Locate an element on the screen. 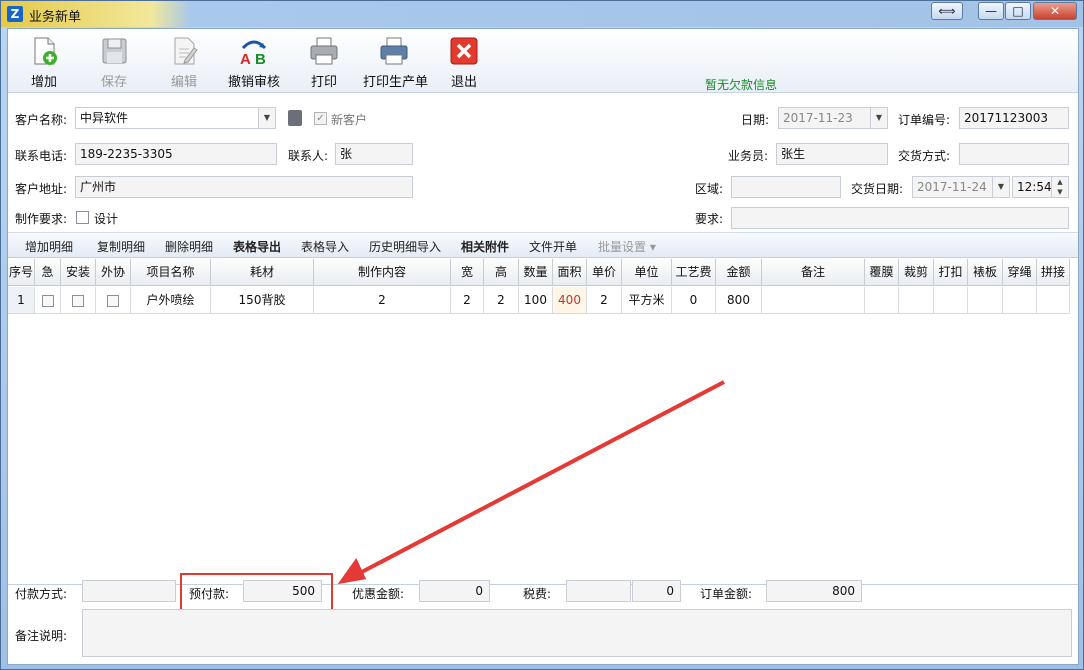  column-header-13: 工艺费 is located at coordinates (694, 272).